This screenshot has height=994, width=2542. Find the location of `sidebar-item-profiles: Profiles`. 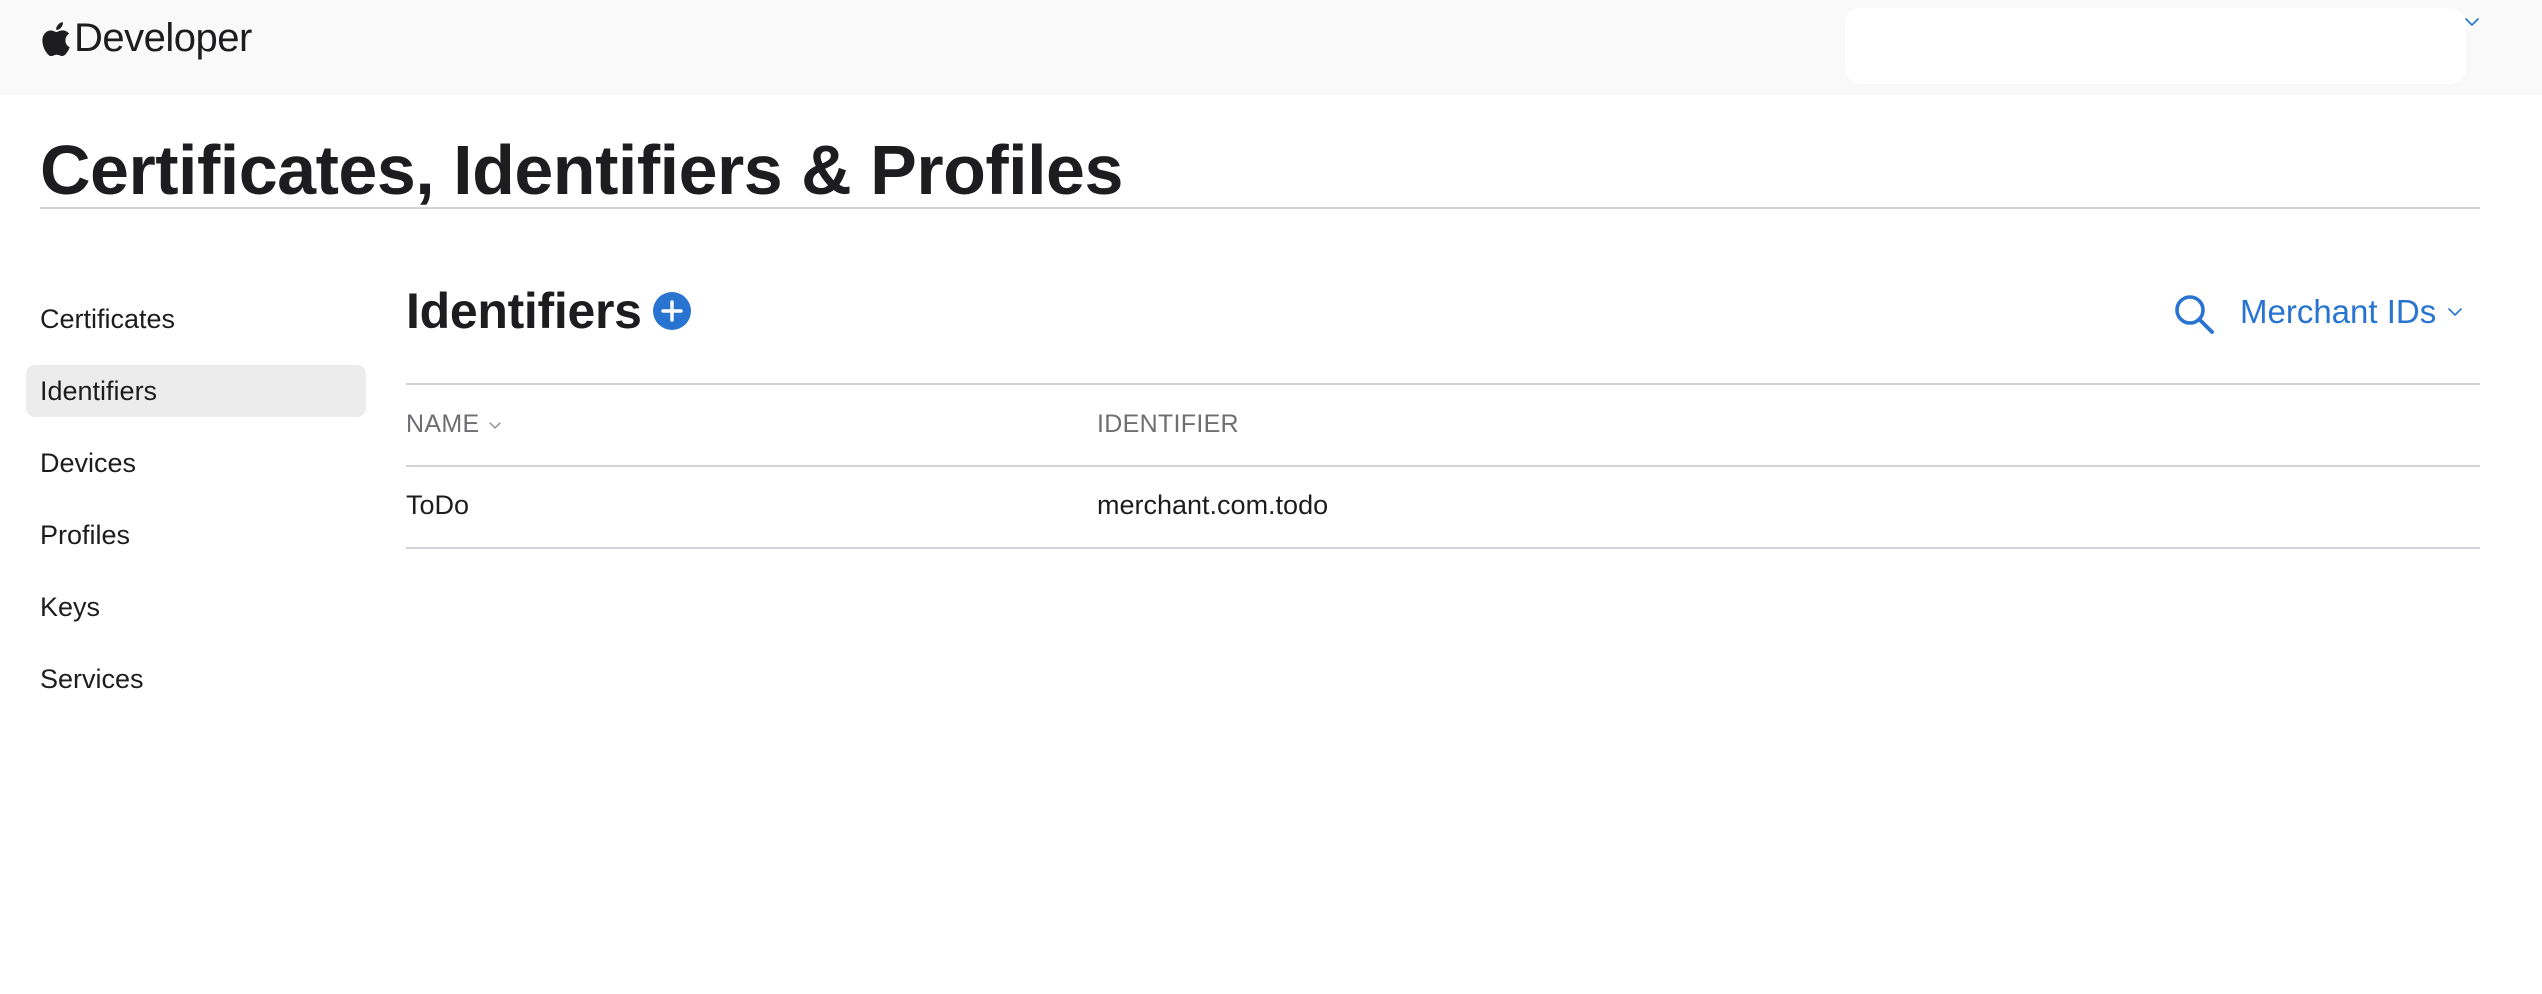

sidebar-item-profiles: Profiles is located at coordinates (196, 535).